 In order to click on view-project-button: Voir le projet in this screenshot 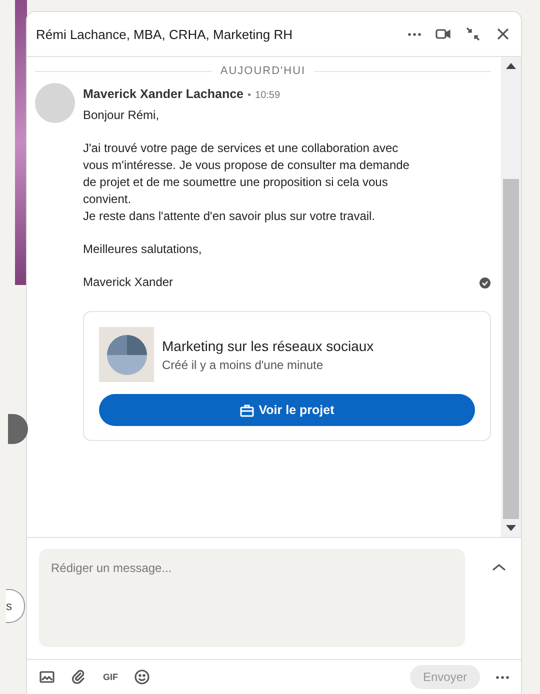, I will do `click(287, 410)`.